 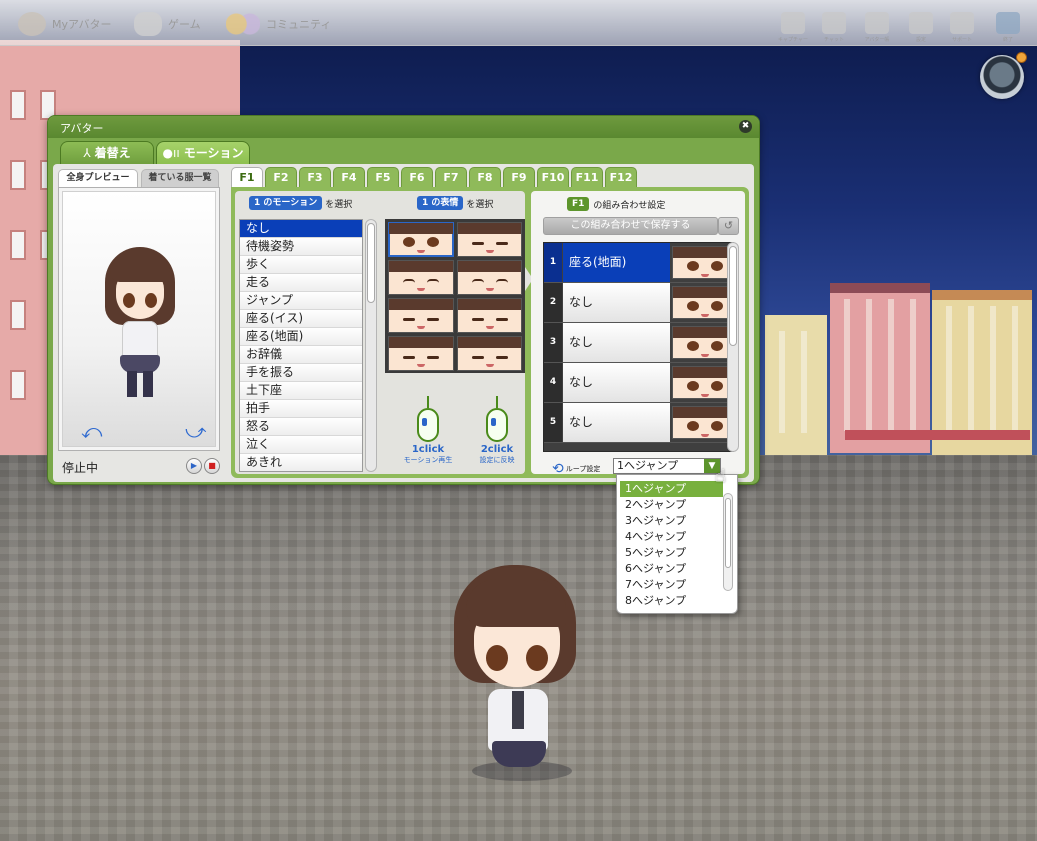 What do you see at coordinates (140, 327) in the screenshot?
I see `avatar-preview` at bounding box center [140, 327].